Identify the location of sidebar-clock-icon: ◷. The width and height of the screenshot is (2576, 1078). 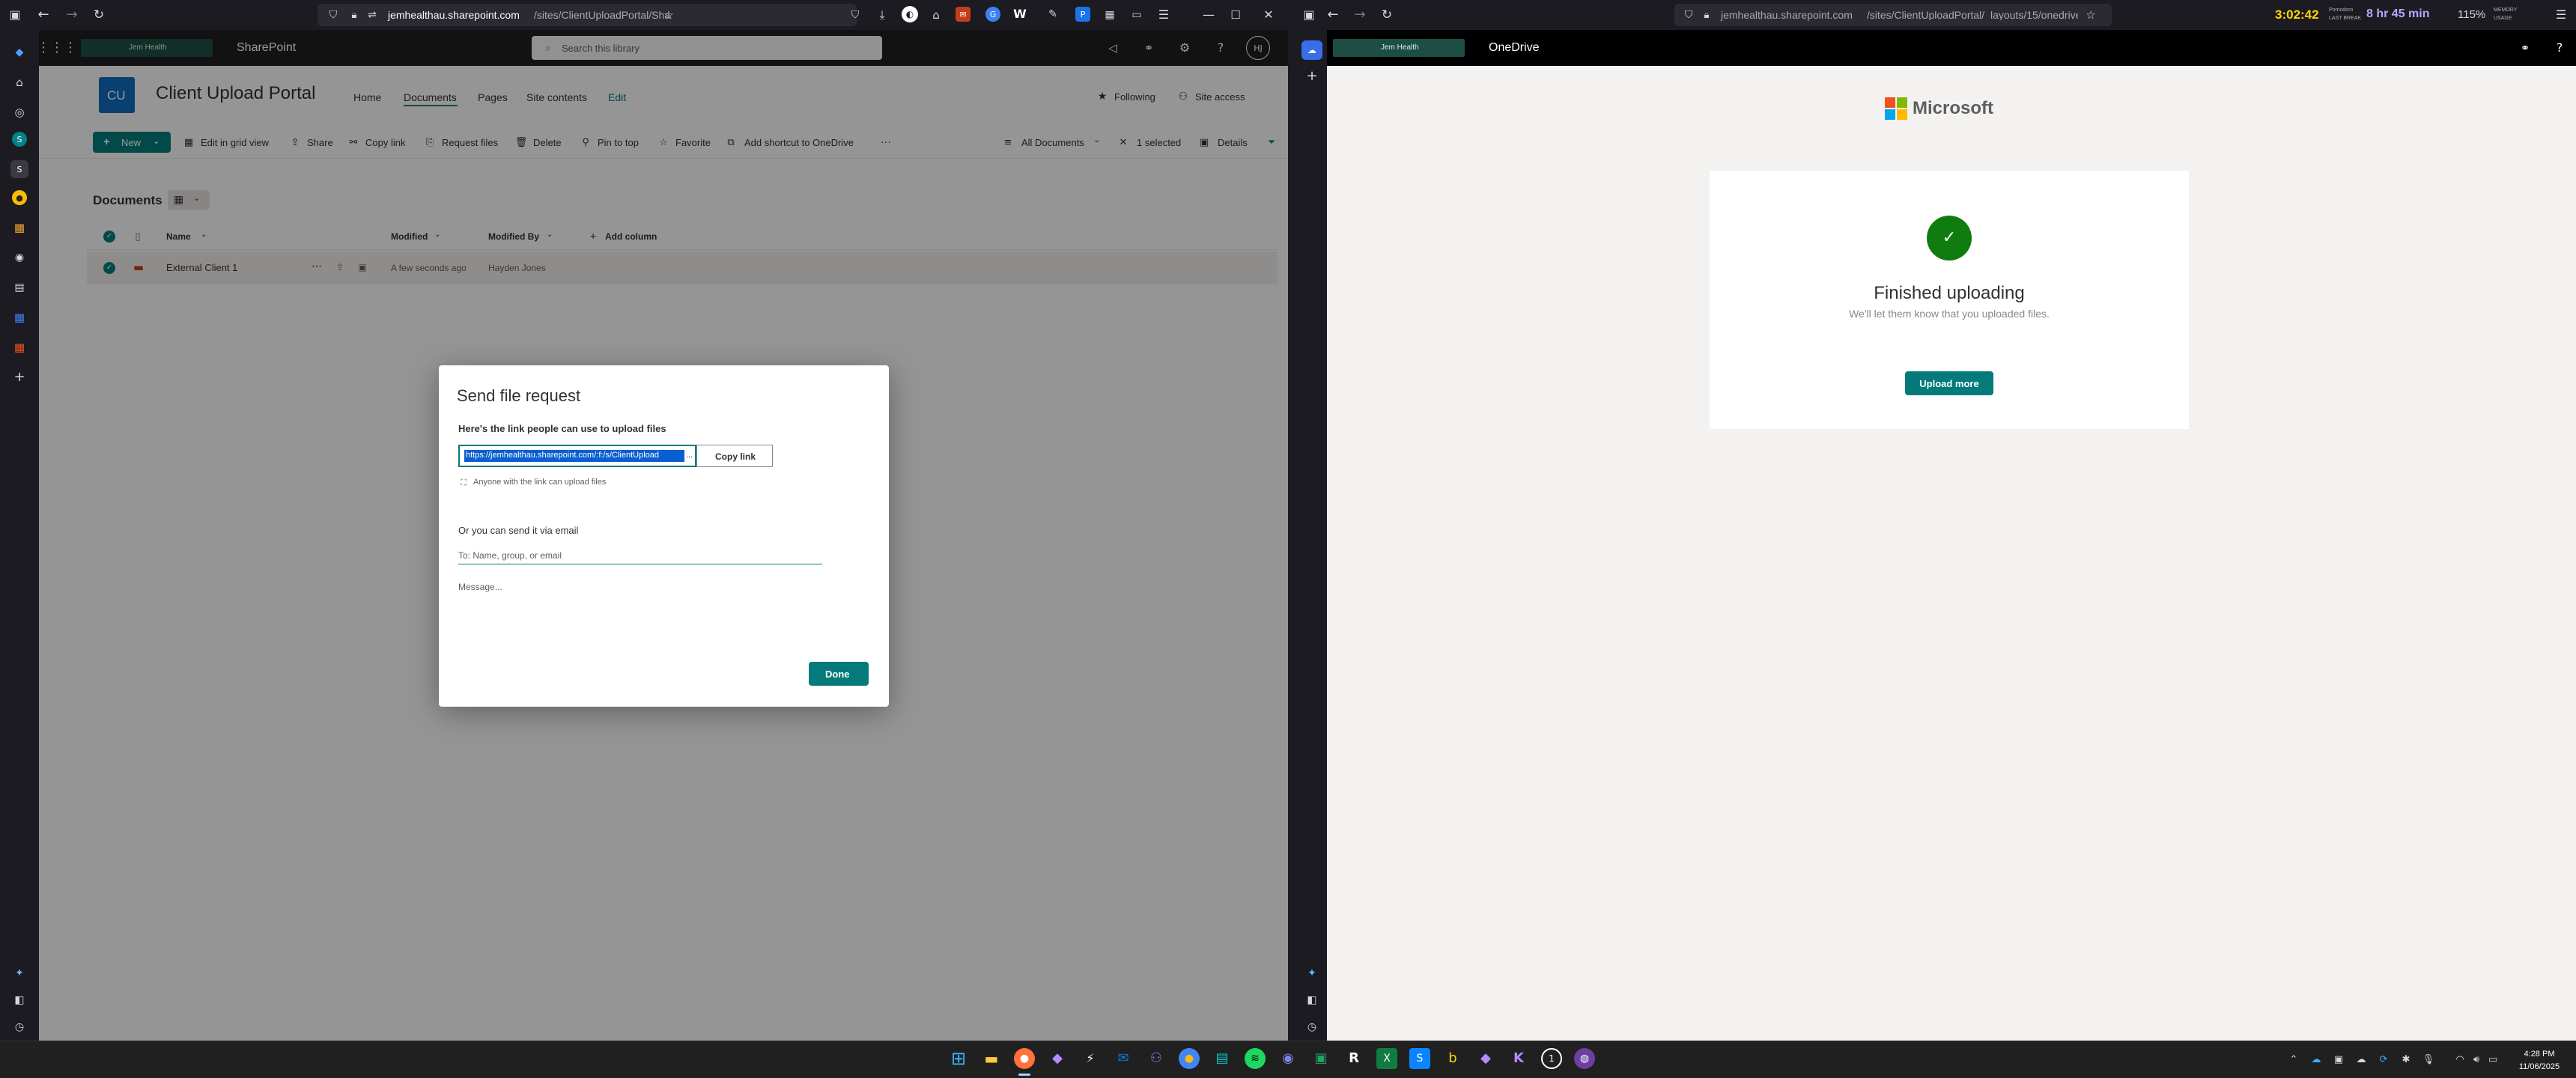
(19, 1027).